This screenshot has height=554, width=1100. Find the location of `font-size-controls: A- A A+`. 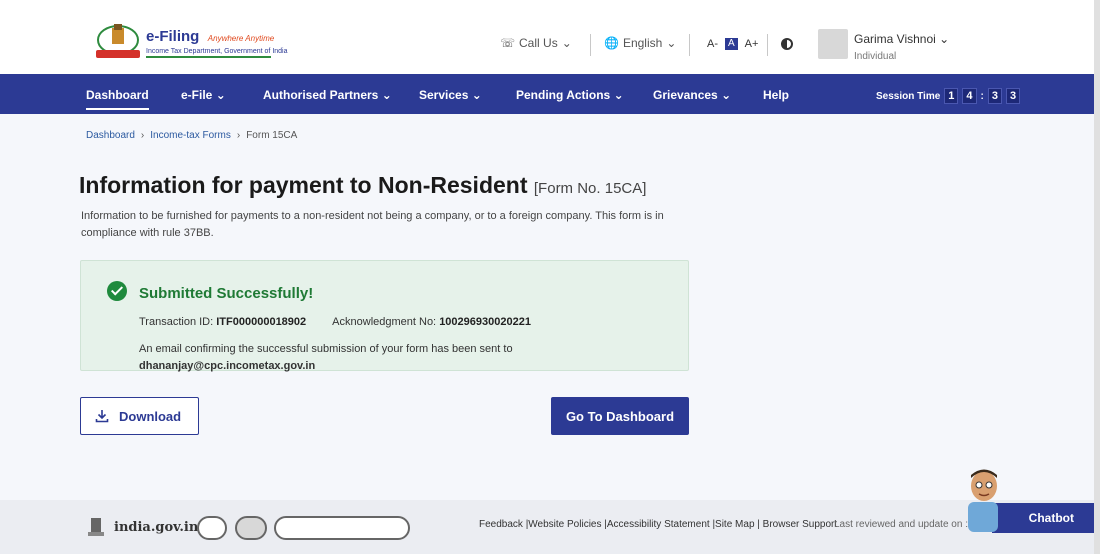

font-size-controls: A- A A+ is located at coordinates (732, 44).